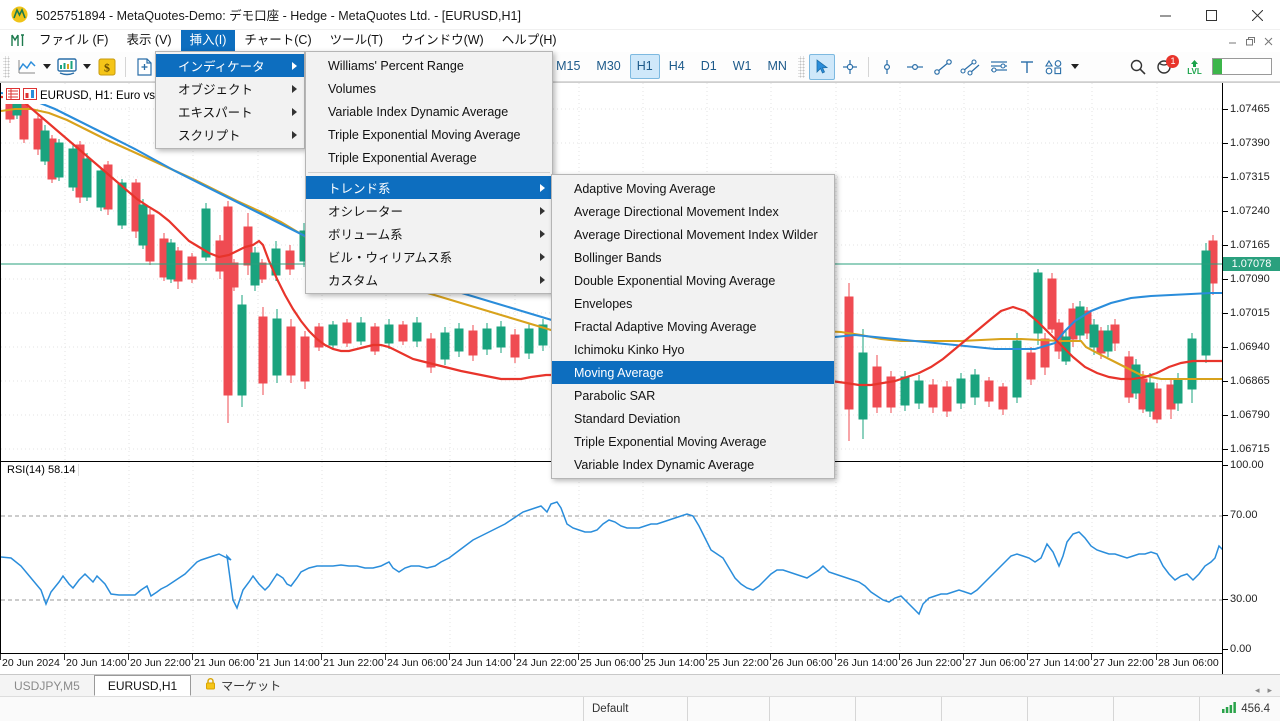 The width and height of the screenshot is (1280, 721). What do you see at coordinates (142, 685) in the screenshot?
I see `chart-tab-eurusd-h1: EURUSD,H1` at bounding box center [142, 685].